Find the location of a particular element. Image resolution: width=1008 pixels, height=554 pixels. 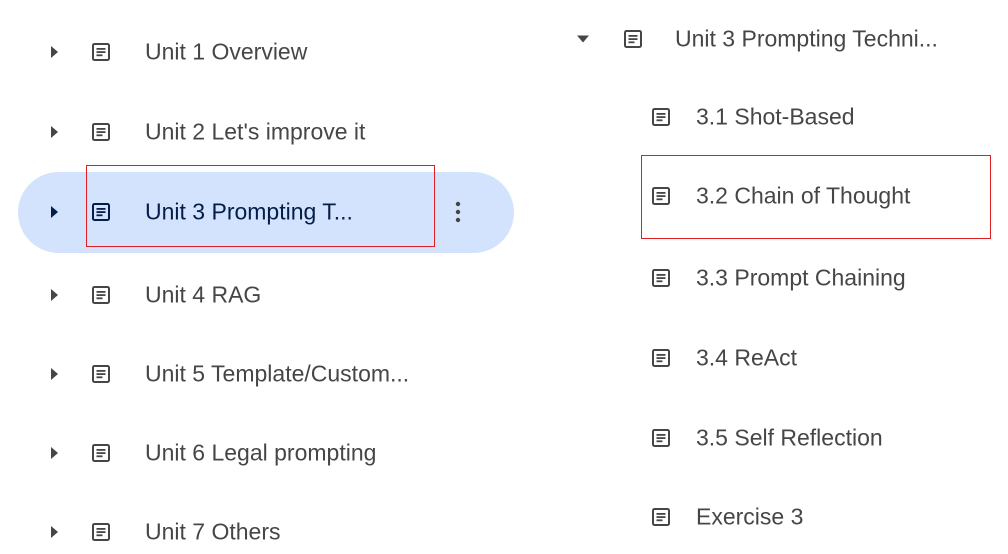

outline-item-label: Unit 2 Let's improve it is located at coordinates (255, 131).